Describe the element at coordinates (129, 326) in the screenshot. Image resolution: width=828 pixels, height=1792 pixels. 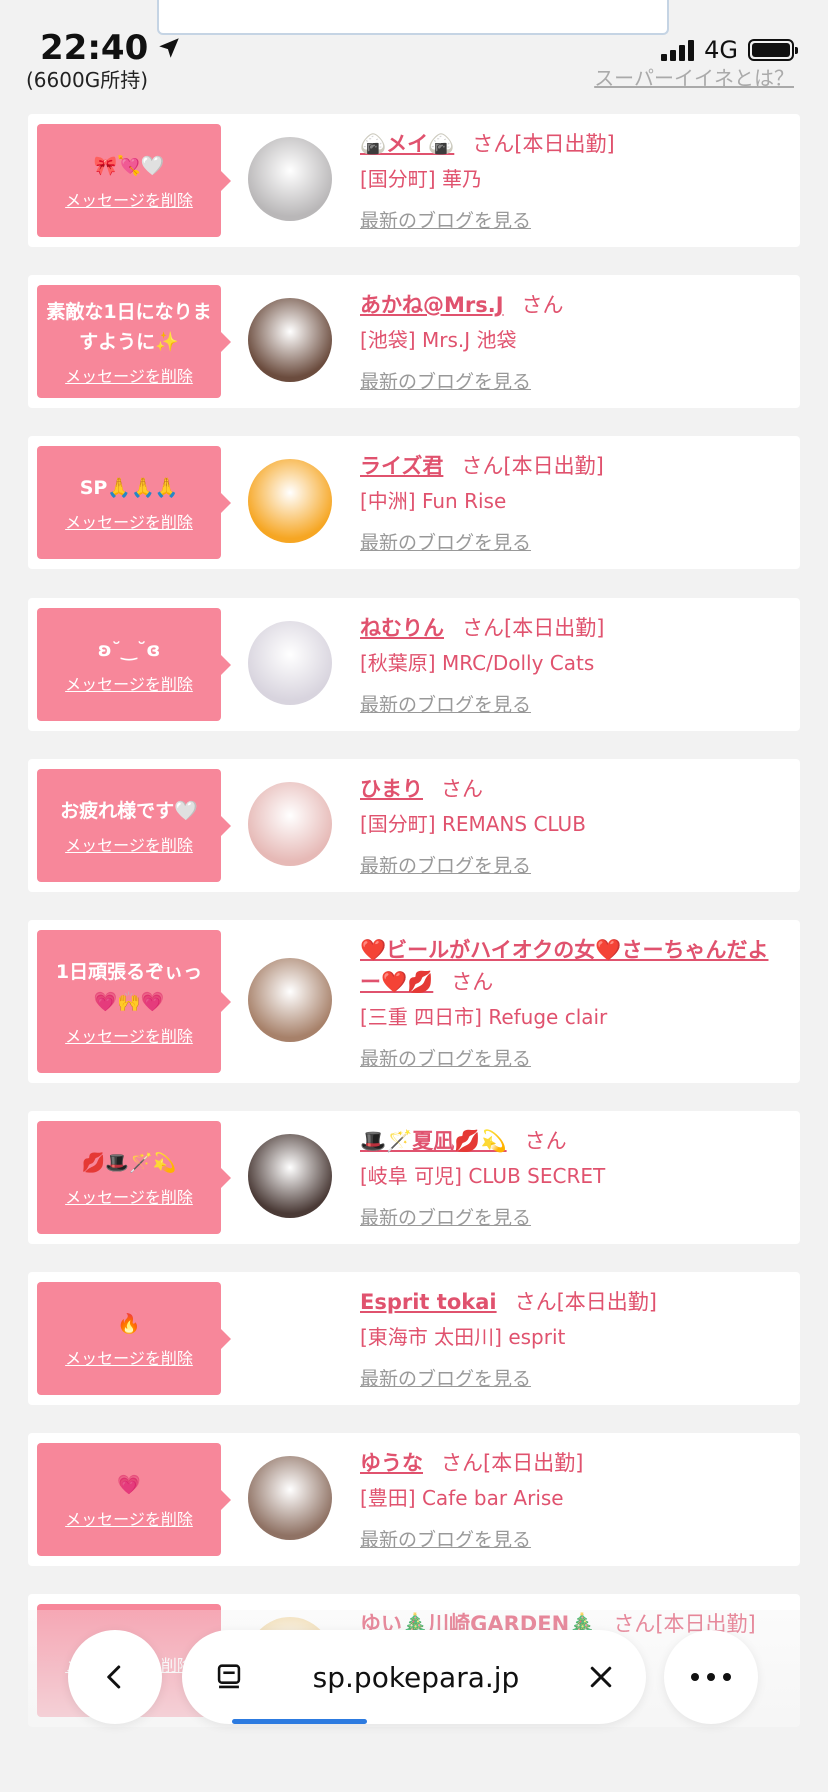
I see `message-text: 素敵な1日になりますように✨` at that location.